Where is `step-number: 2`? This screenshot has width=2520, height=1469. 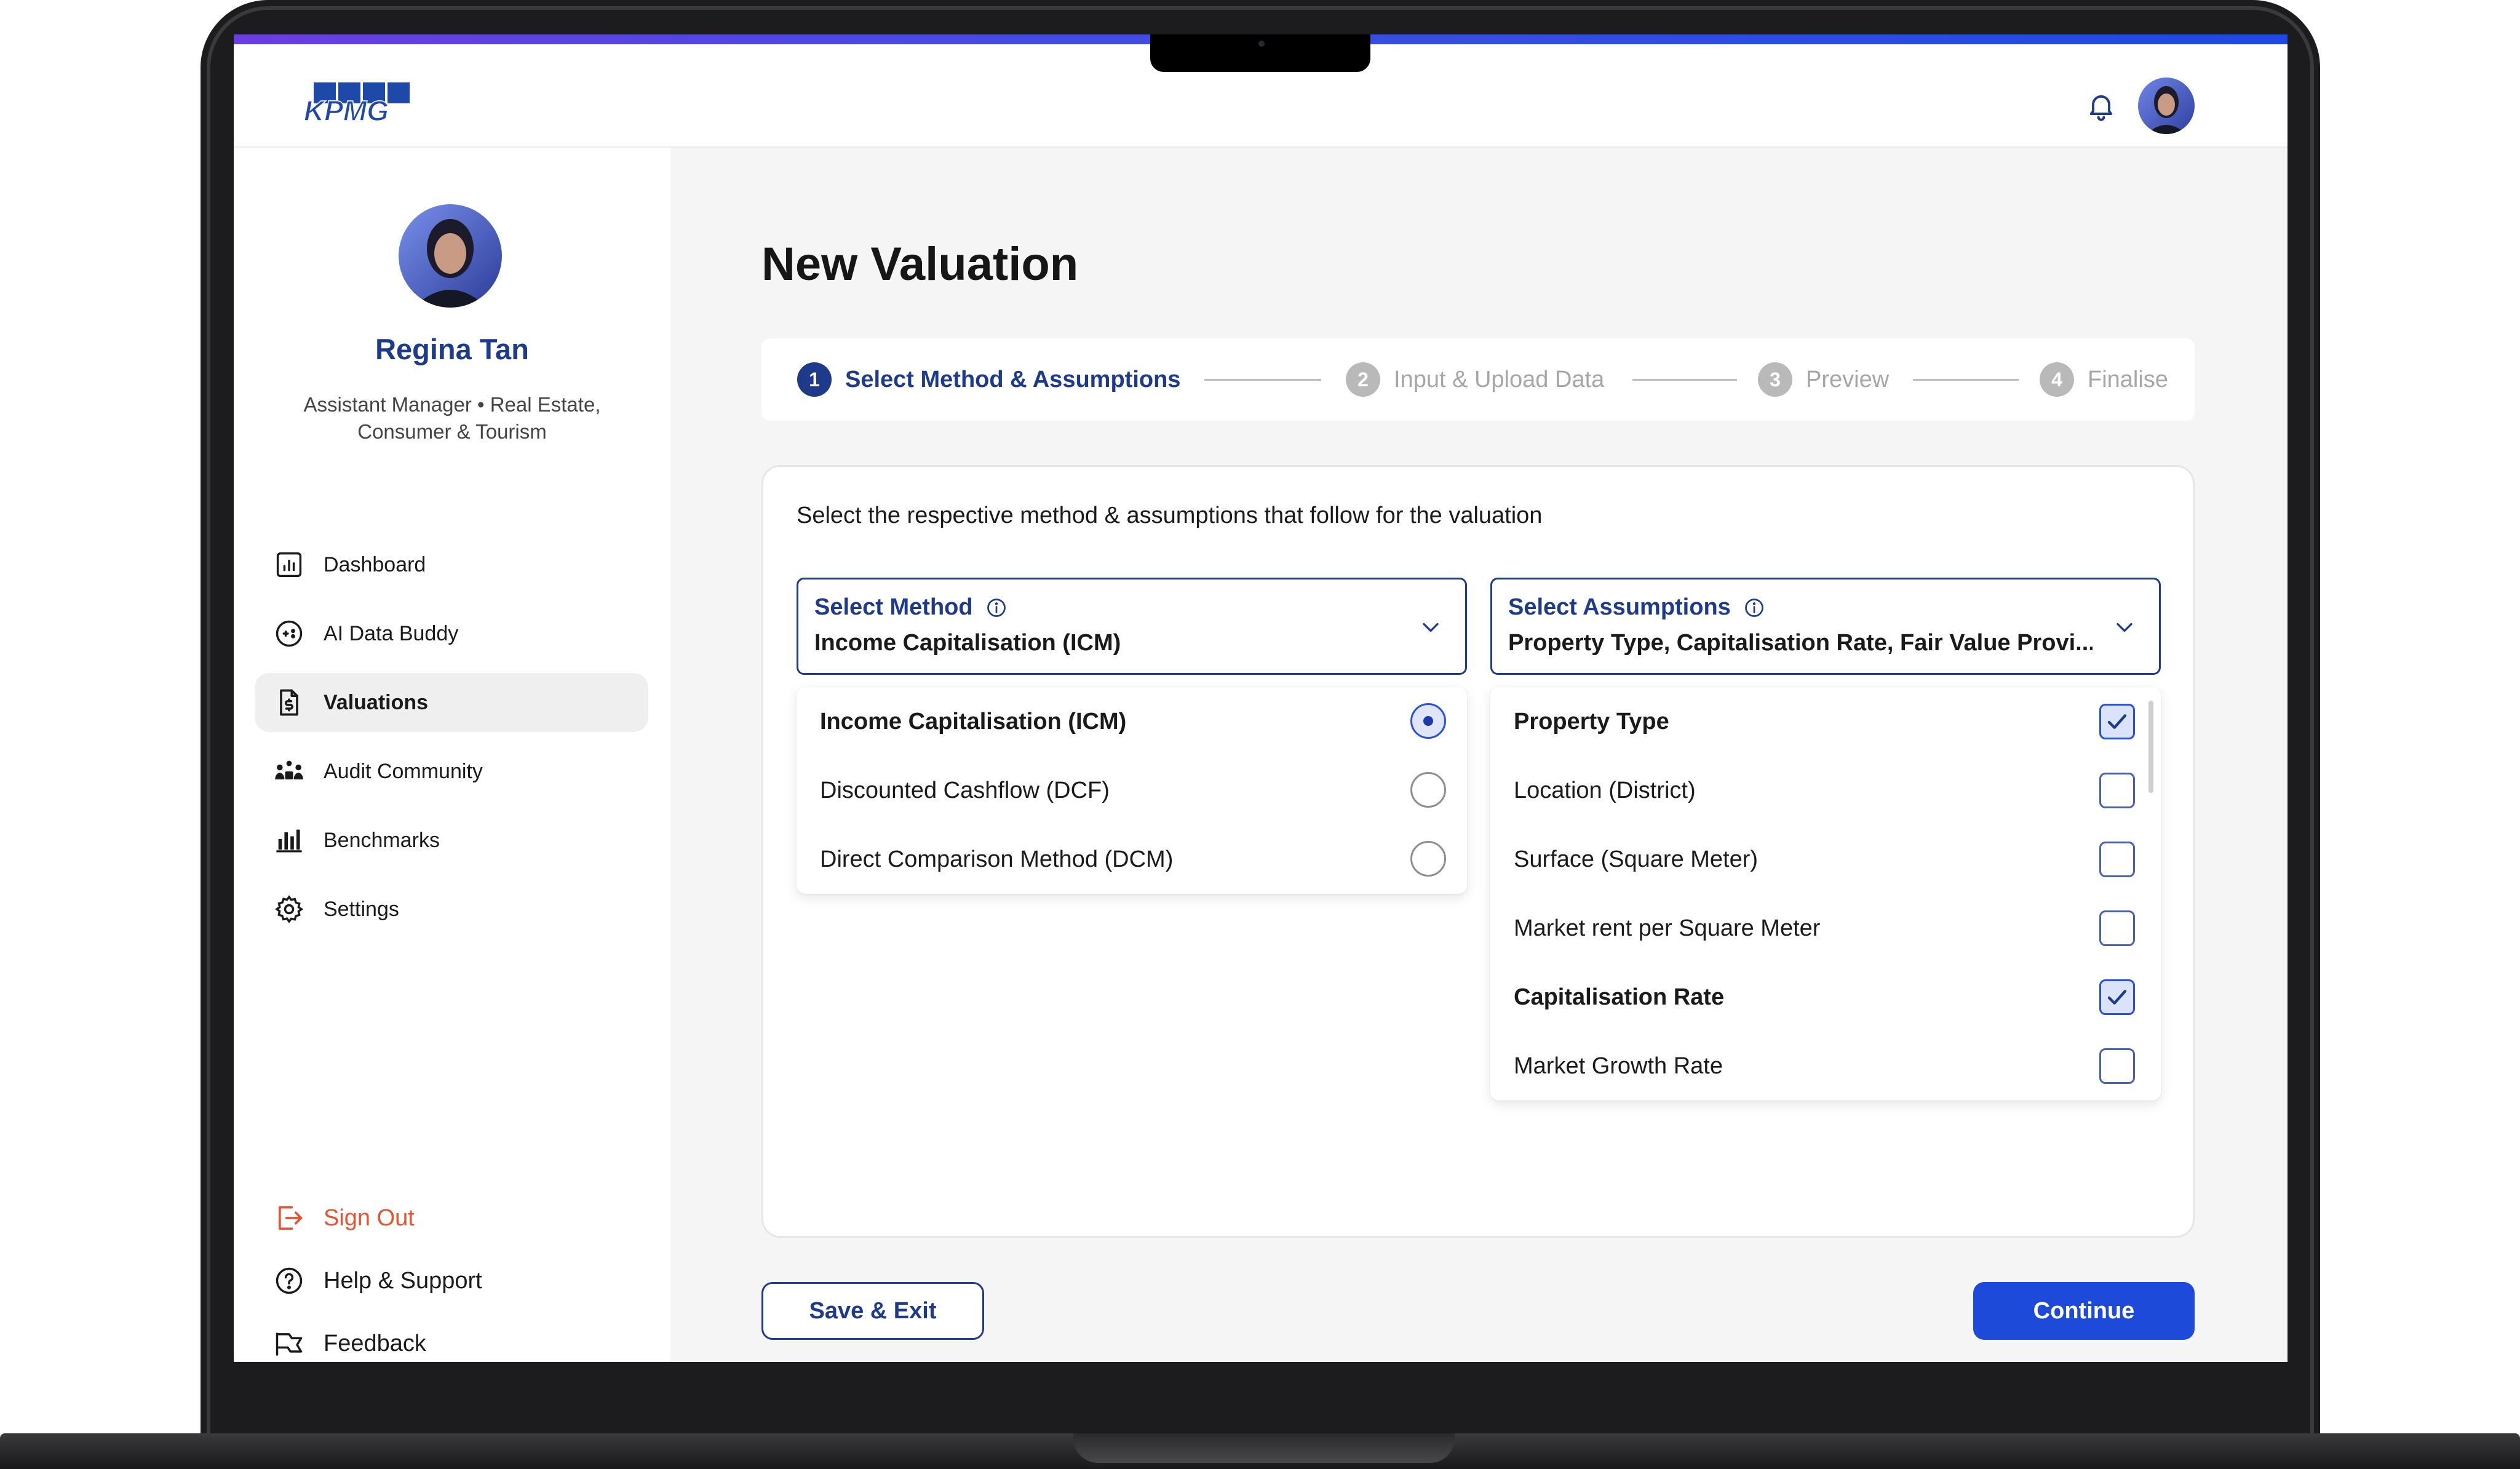 step-number: 2 is located at coordinates (1363, 379).